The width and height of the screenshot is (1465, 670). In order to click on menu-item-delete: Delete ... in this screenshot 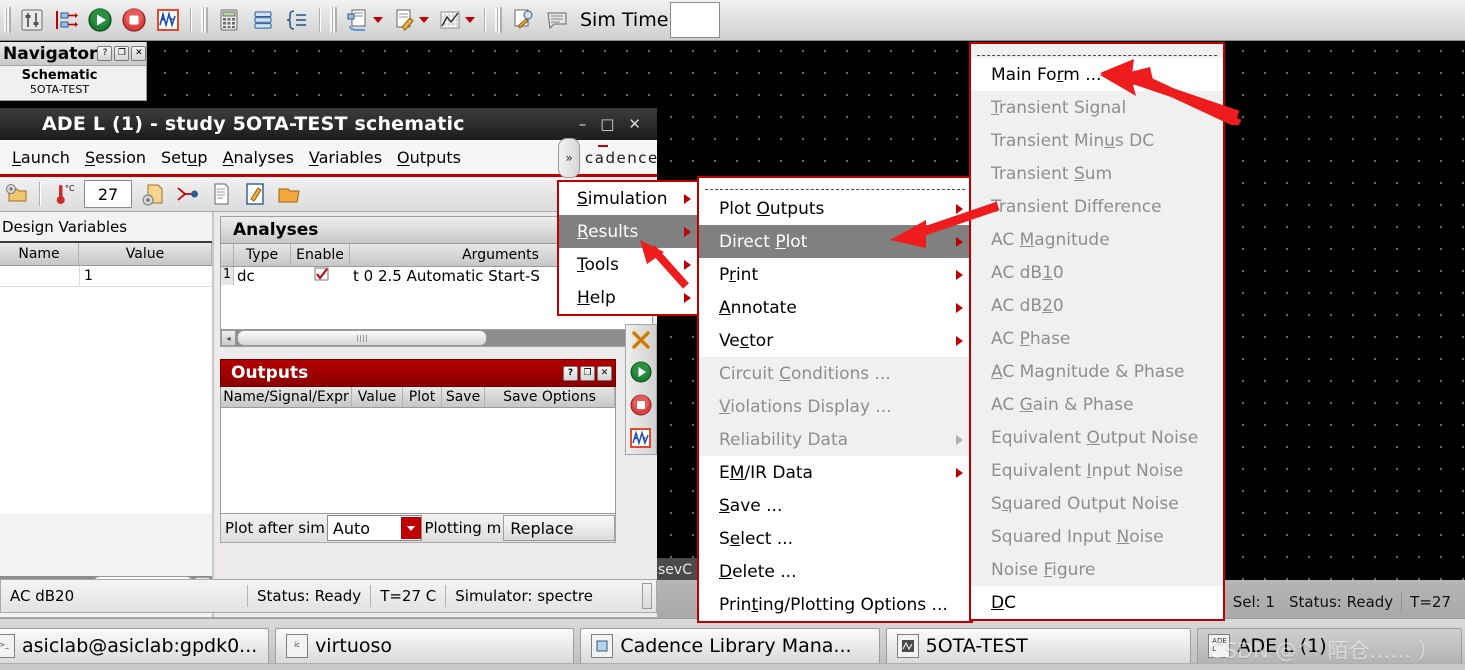, I will do `click(835, 571)`.